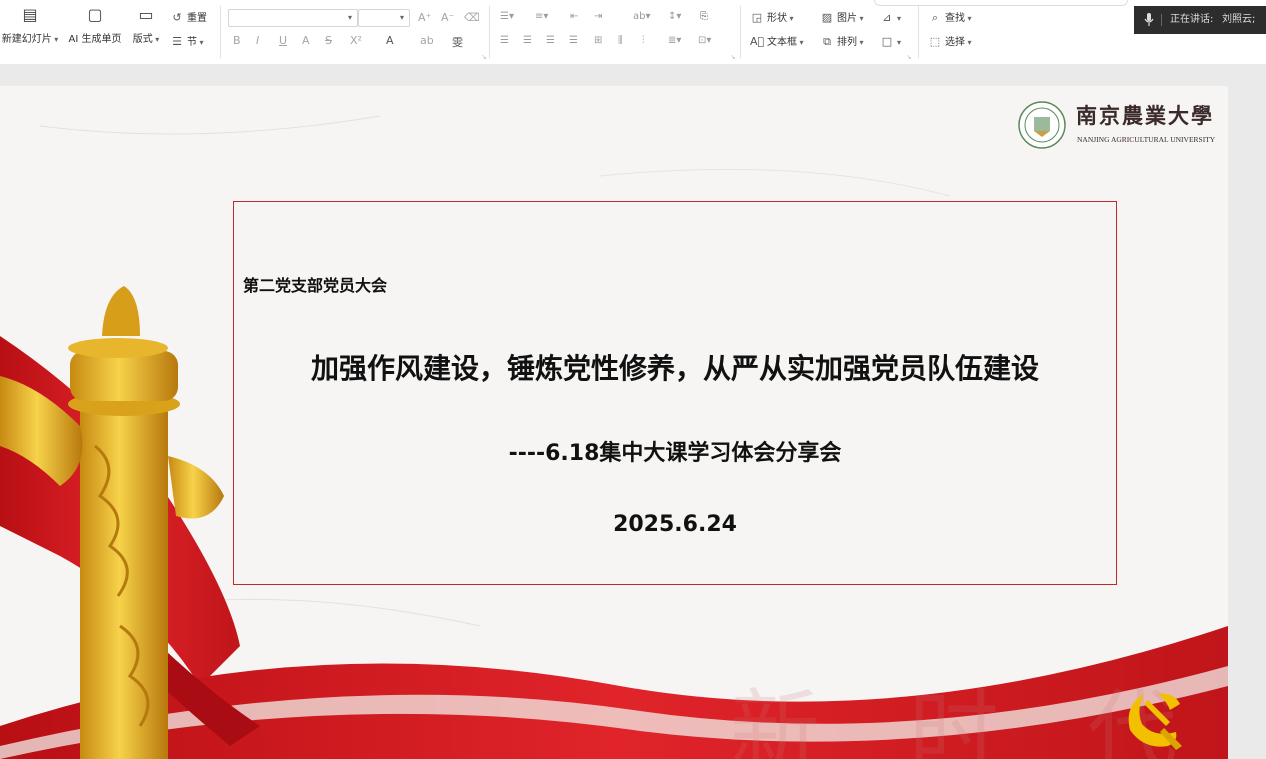  Describe the element at coordinates (574, 16) in the screenshot. I see `decrease-indent-icon: ⇤` at that location.